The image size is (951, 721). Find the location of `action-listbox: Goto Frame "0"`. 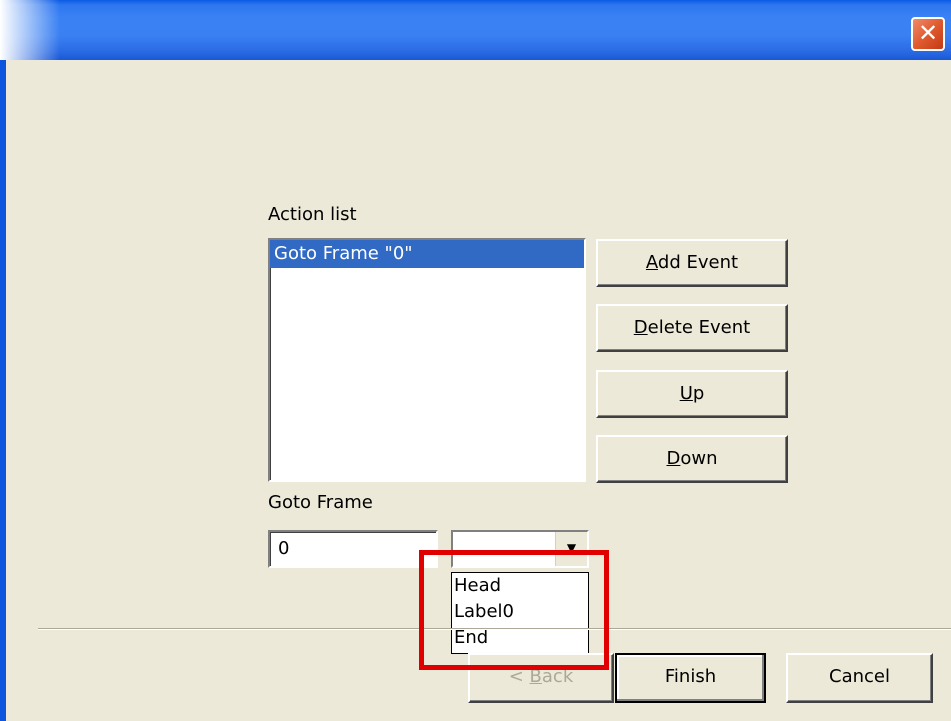

action-listbox: Goto Frame "0" is located at coordinates (427, 360).